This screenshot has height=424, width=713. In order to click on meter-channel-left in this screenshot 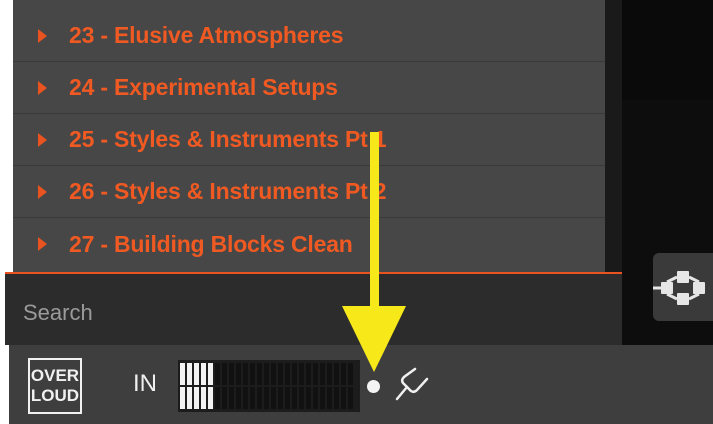, I will do `click(269, 374)`.